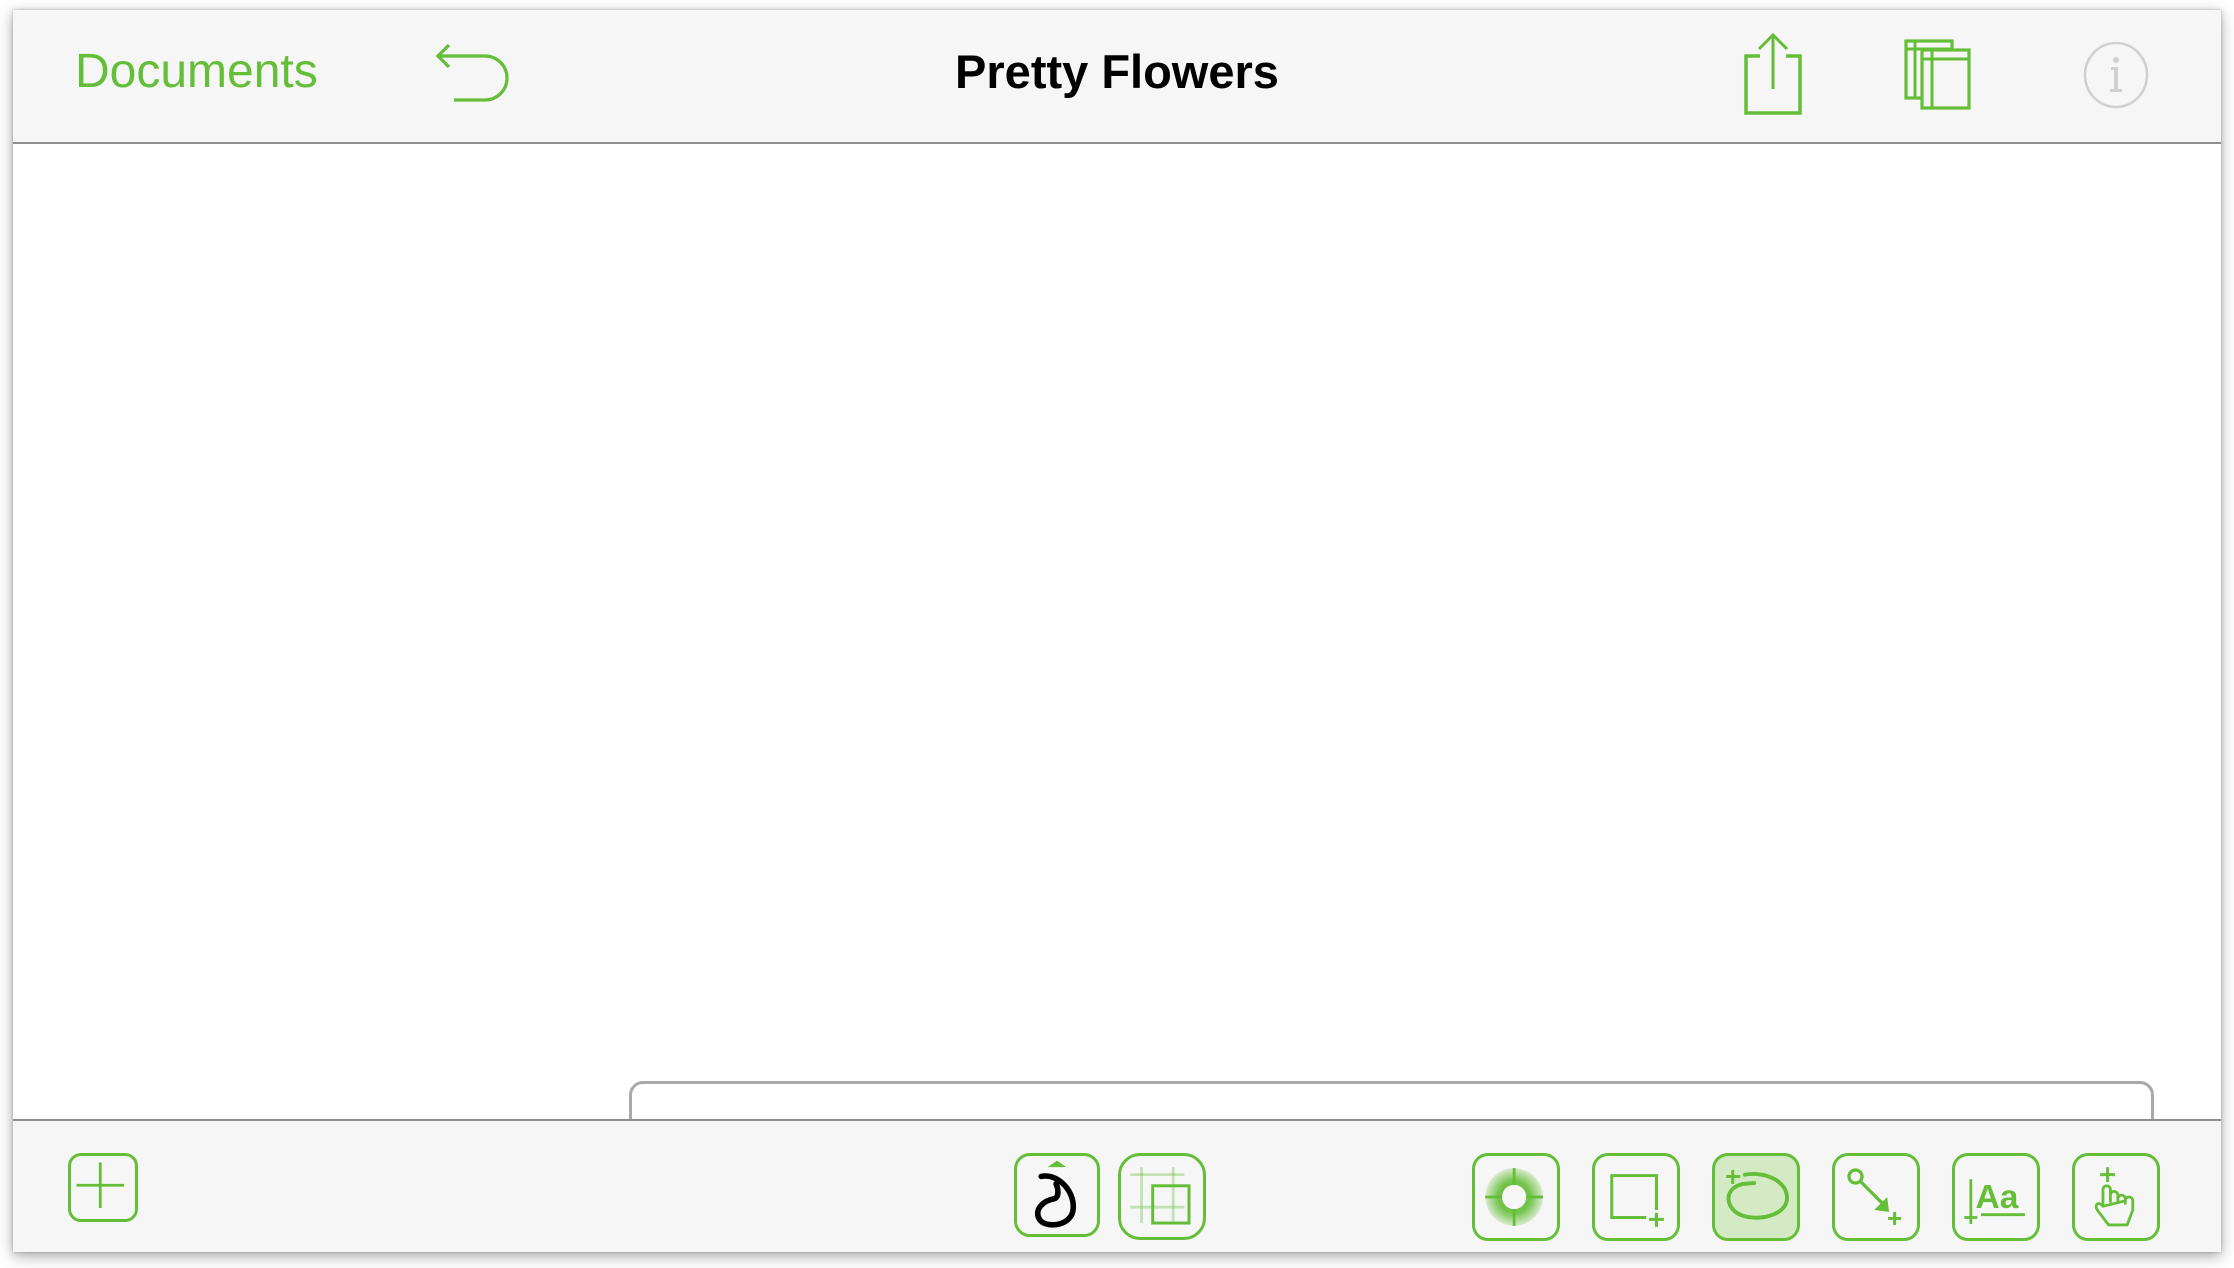  I want to click on canvases-button, so click(1939, 76).